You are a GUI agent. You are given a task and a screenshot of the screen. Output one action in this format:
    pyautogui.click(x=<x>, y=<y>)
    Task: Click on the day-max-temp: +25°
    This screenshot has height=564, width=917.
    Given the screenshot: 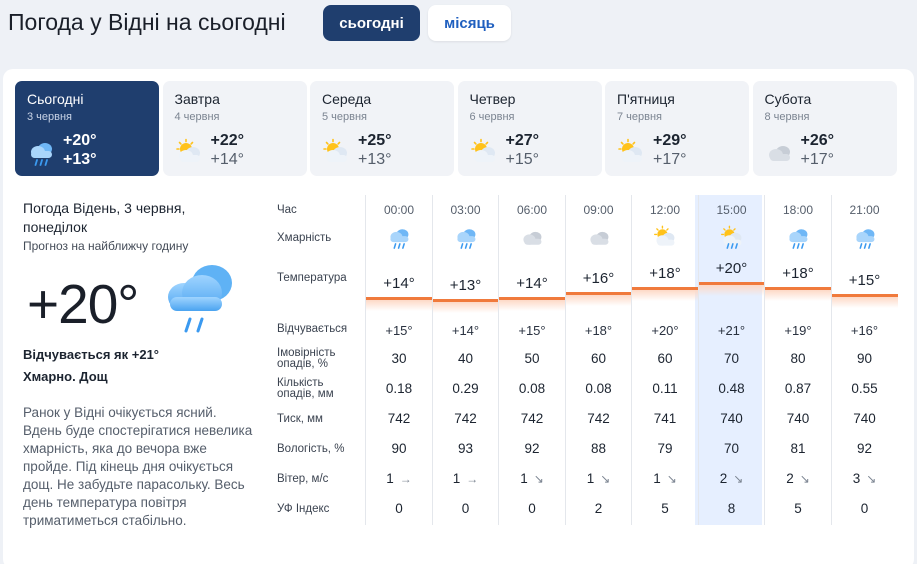 What is the action you would take?
    pyautogui.click(x=375, y=140)
    